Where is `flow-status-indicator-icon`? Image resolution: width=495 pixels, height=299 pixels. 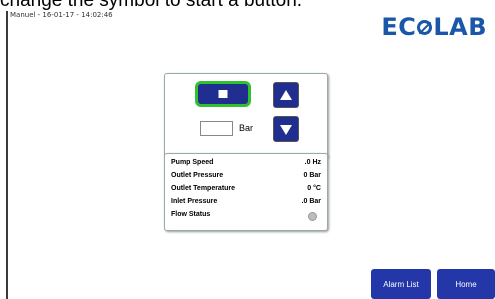 flow-status-indicator-icon is located at coordinates (312, 216).